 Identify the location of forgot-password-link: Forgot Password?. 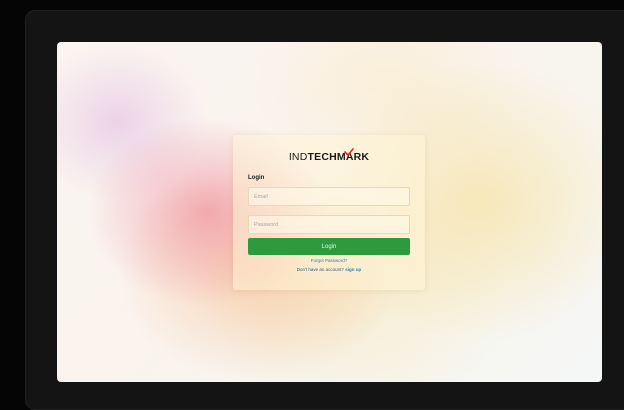
(329, 261).